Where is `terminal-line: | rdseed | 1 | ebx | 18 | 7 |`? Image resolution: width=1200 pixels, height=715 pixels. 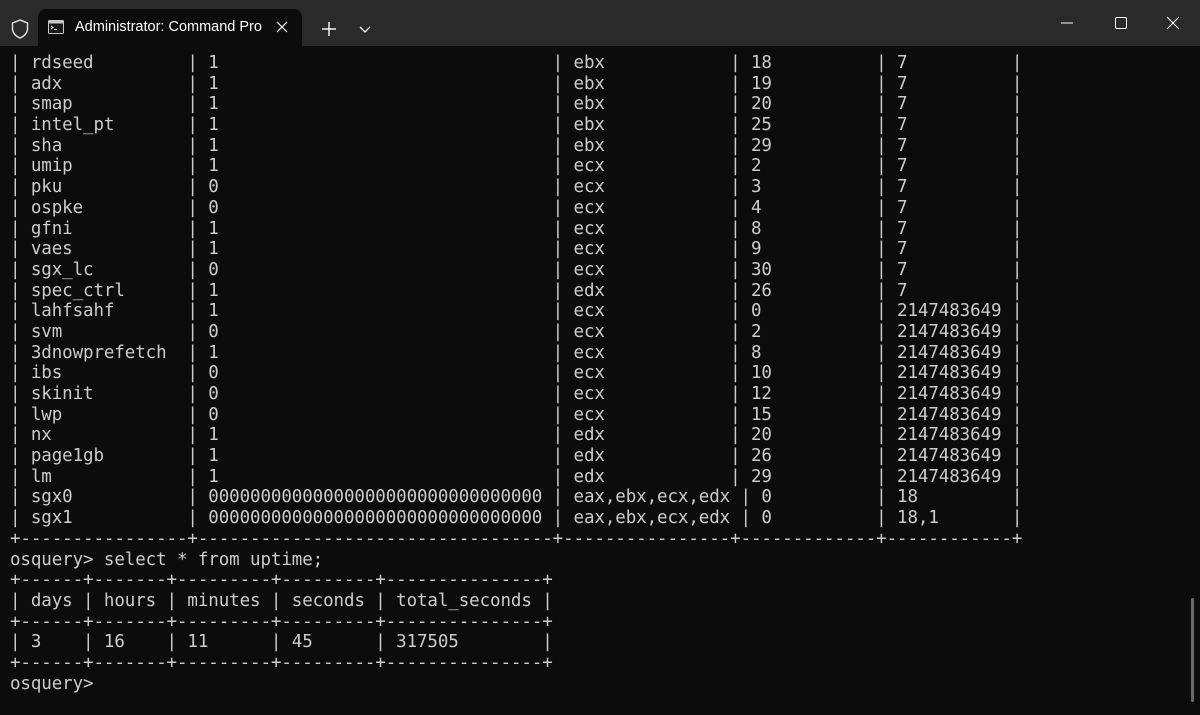 terminal-line: | rdseed | 1 | ebx | 18 | 7 | is located at coordinates (516, 63).